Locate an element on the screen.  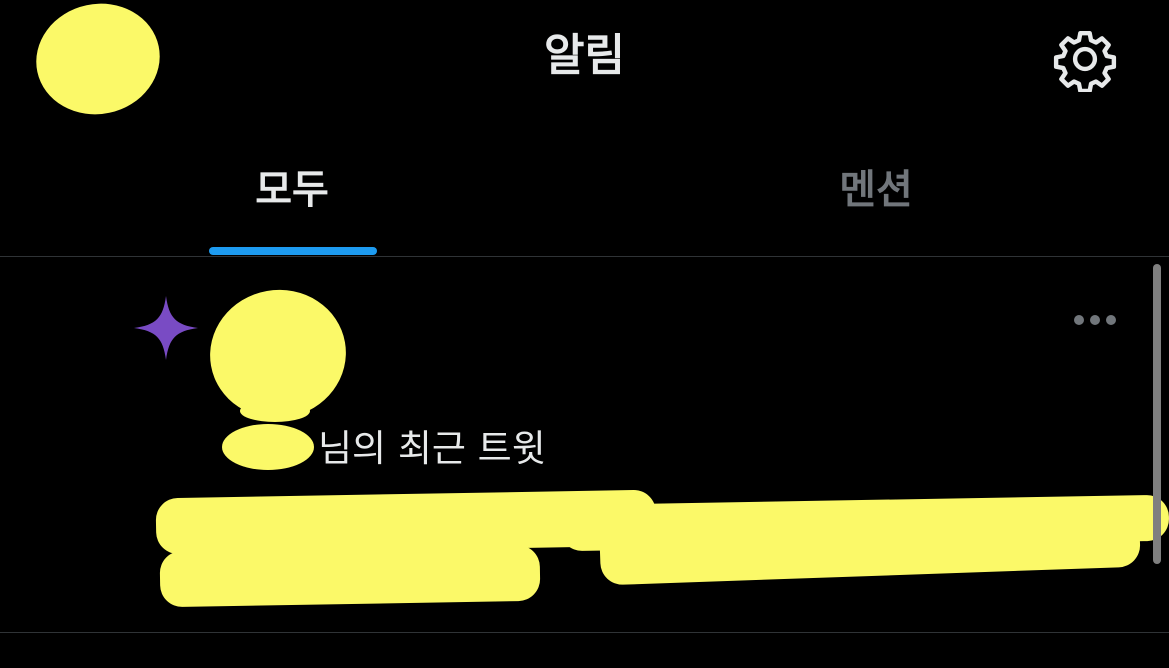
tab-all: 모두 is located at coordinates (292, 190).